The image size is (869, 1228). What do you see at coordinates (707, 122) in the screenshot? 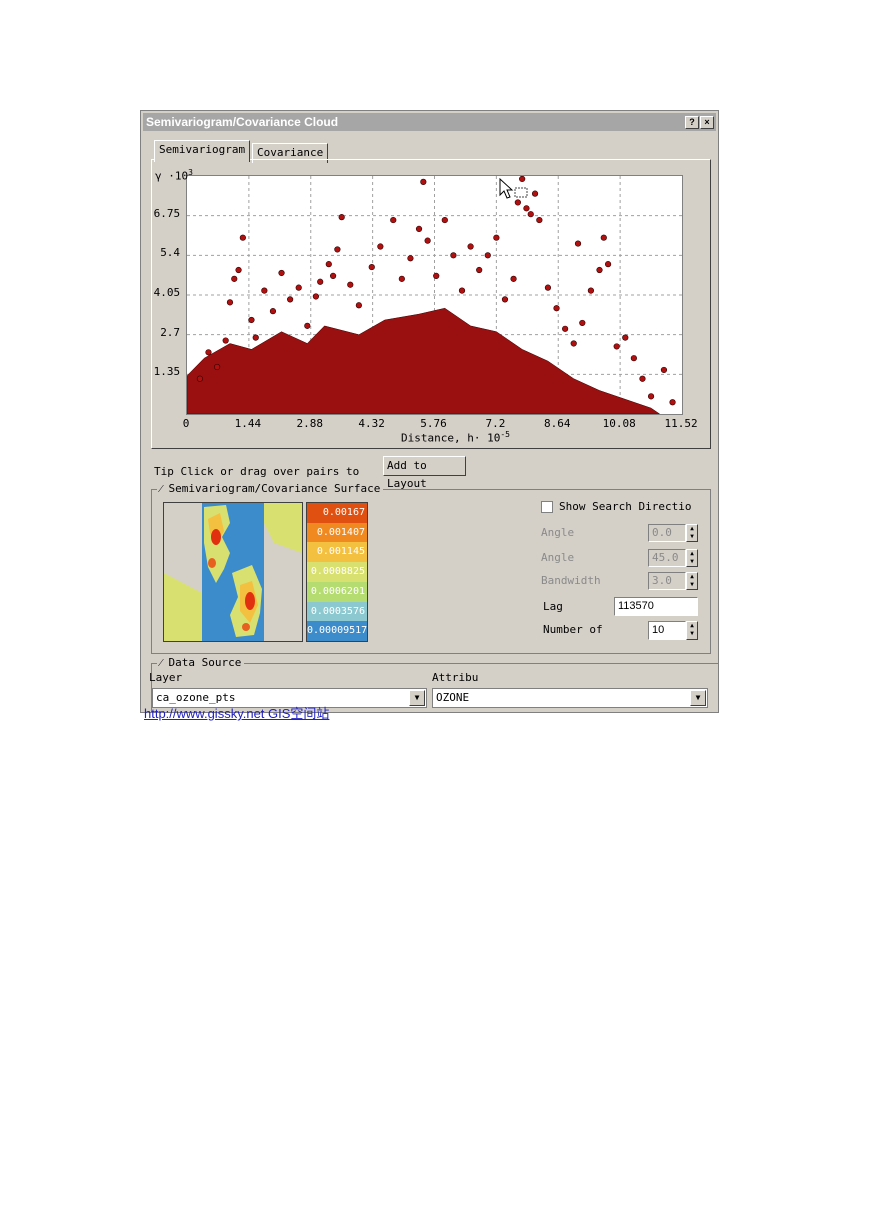
I see `close-button: ×` at bounding box center [707, 122].